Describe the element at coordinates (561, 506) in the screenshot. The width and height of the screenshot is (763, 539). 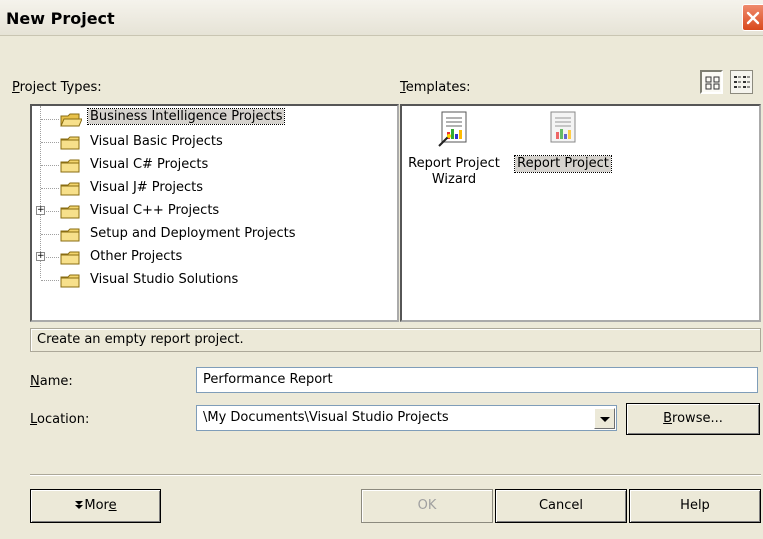
I see `cancel-button: Cancel` at that location.